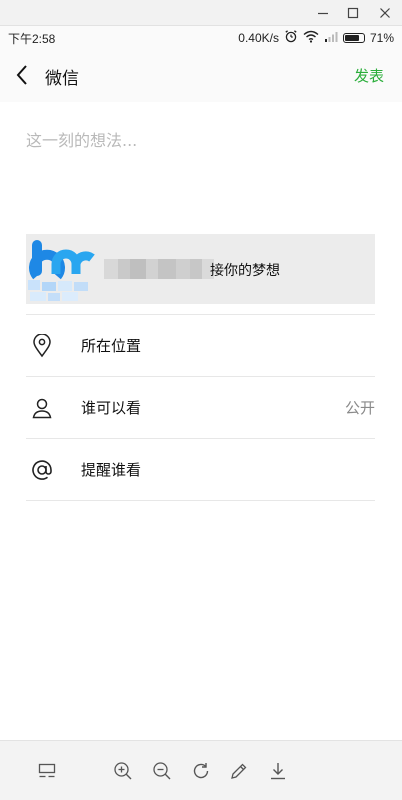 This screenshot has width=402, height=800. What do you see at coordinates (201, 140) in the screenshot?
I see `thought-input` at bounding box center [201, 140].